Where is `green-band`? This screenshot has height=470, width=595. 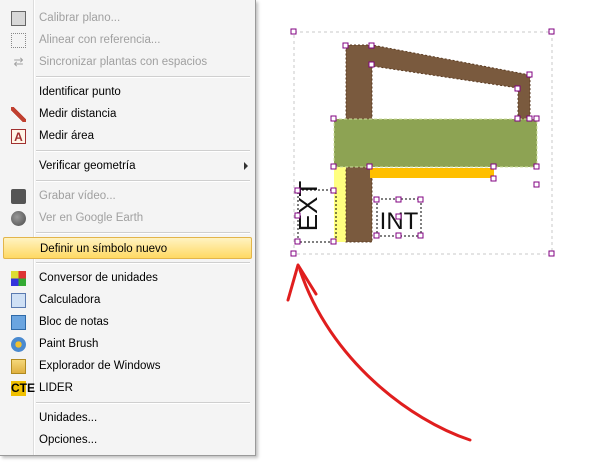 green-band is located at coordinates (435, 143).